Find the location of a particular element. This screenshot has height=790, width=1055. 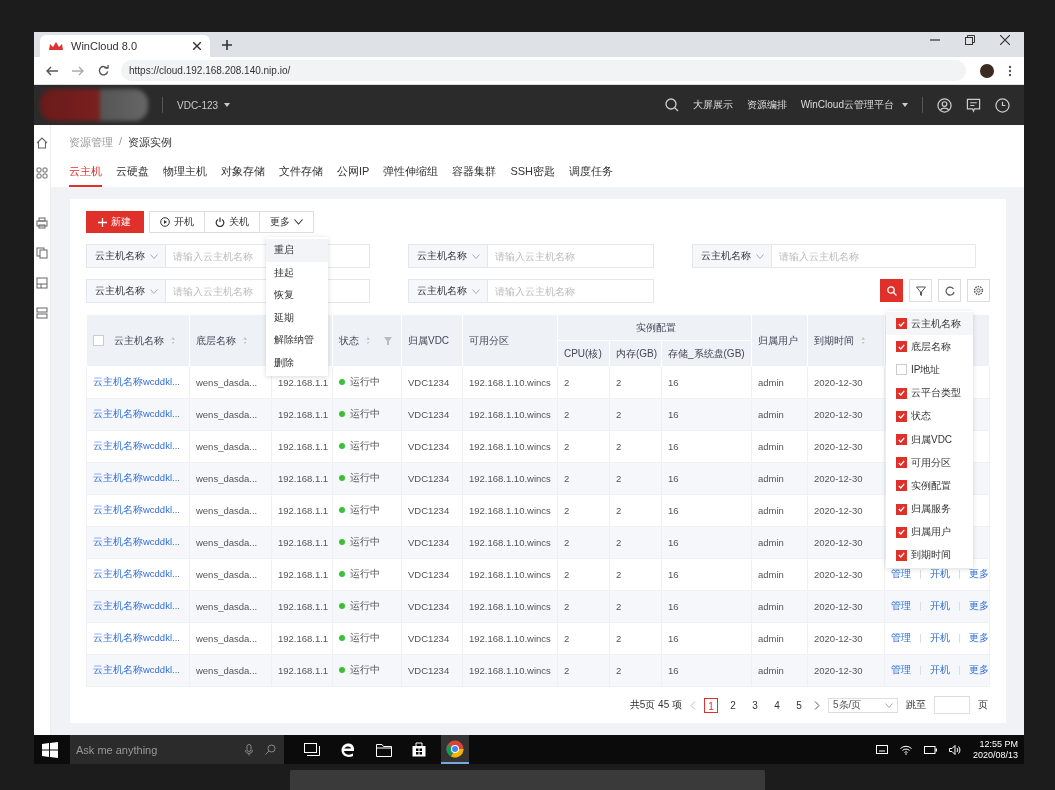

checkbox-label: 到期时间 is located at coordinates (930, 555).